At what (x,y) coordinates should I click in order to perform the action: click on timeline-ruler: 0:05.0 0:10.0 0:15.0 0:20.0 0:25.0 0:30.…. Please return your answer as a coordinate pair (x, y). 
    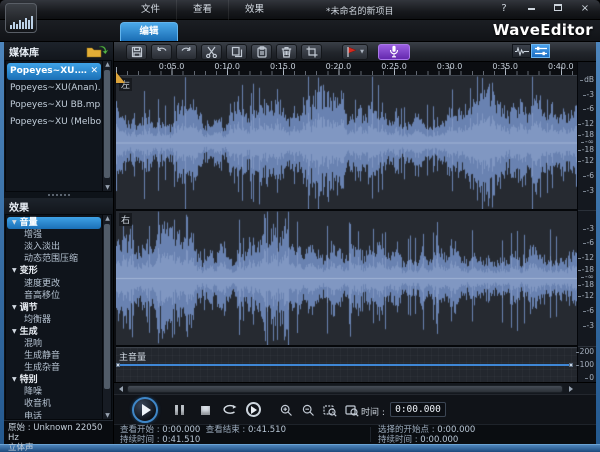
    Looking at the image, I should click on (346, 68).